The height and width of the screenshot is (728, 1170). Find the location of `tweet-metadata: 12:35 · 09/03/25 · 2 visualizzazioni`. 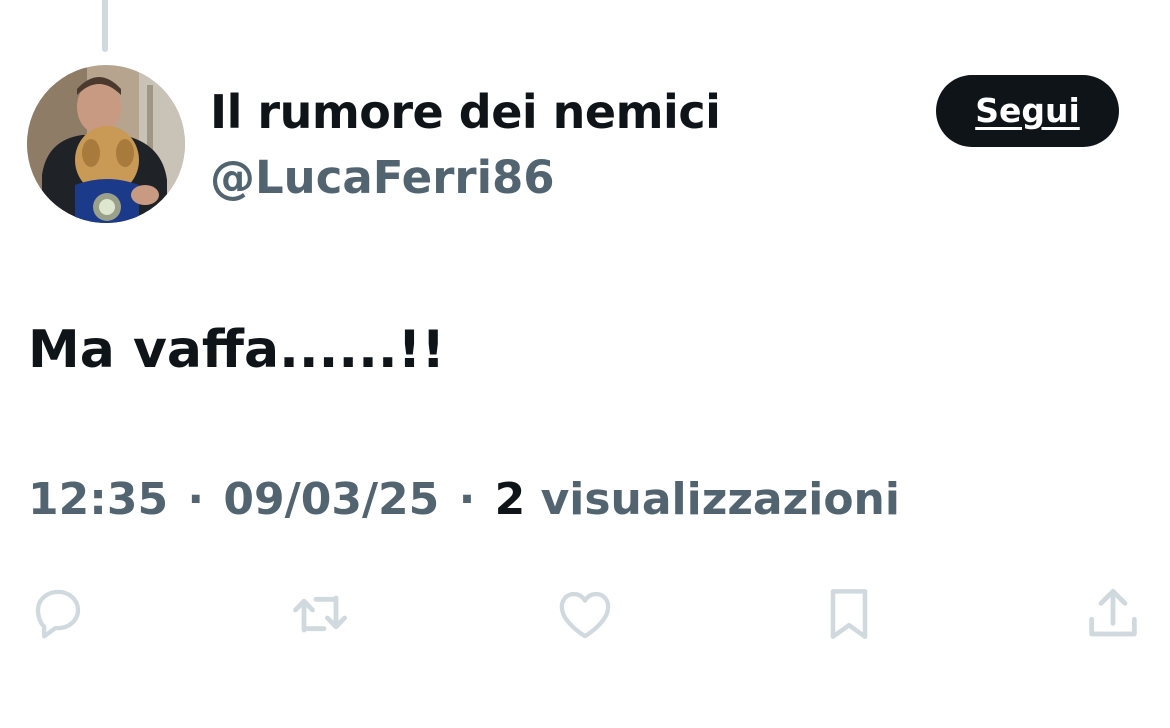

tweet-metadata: 12:35 · 09/03/25 · 2 visualizzazioni is located at coordinates (464, 500).